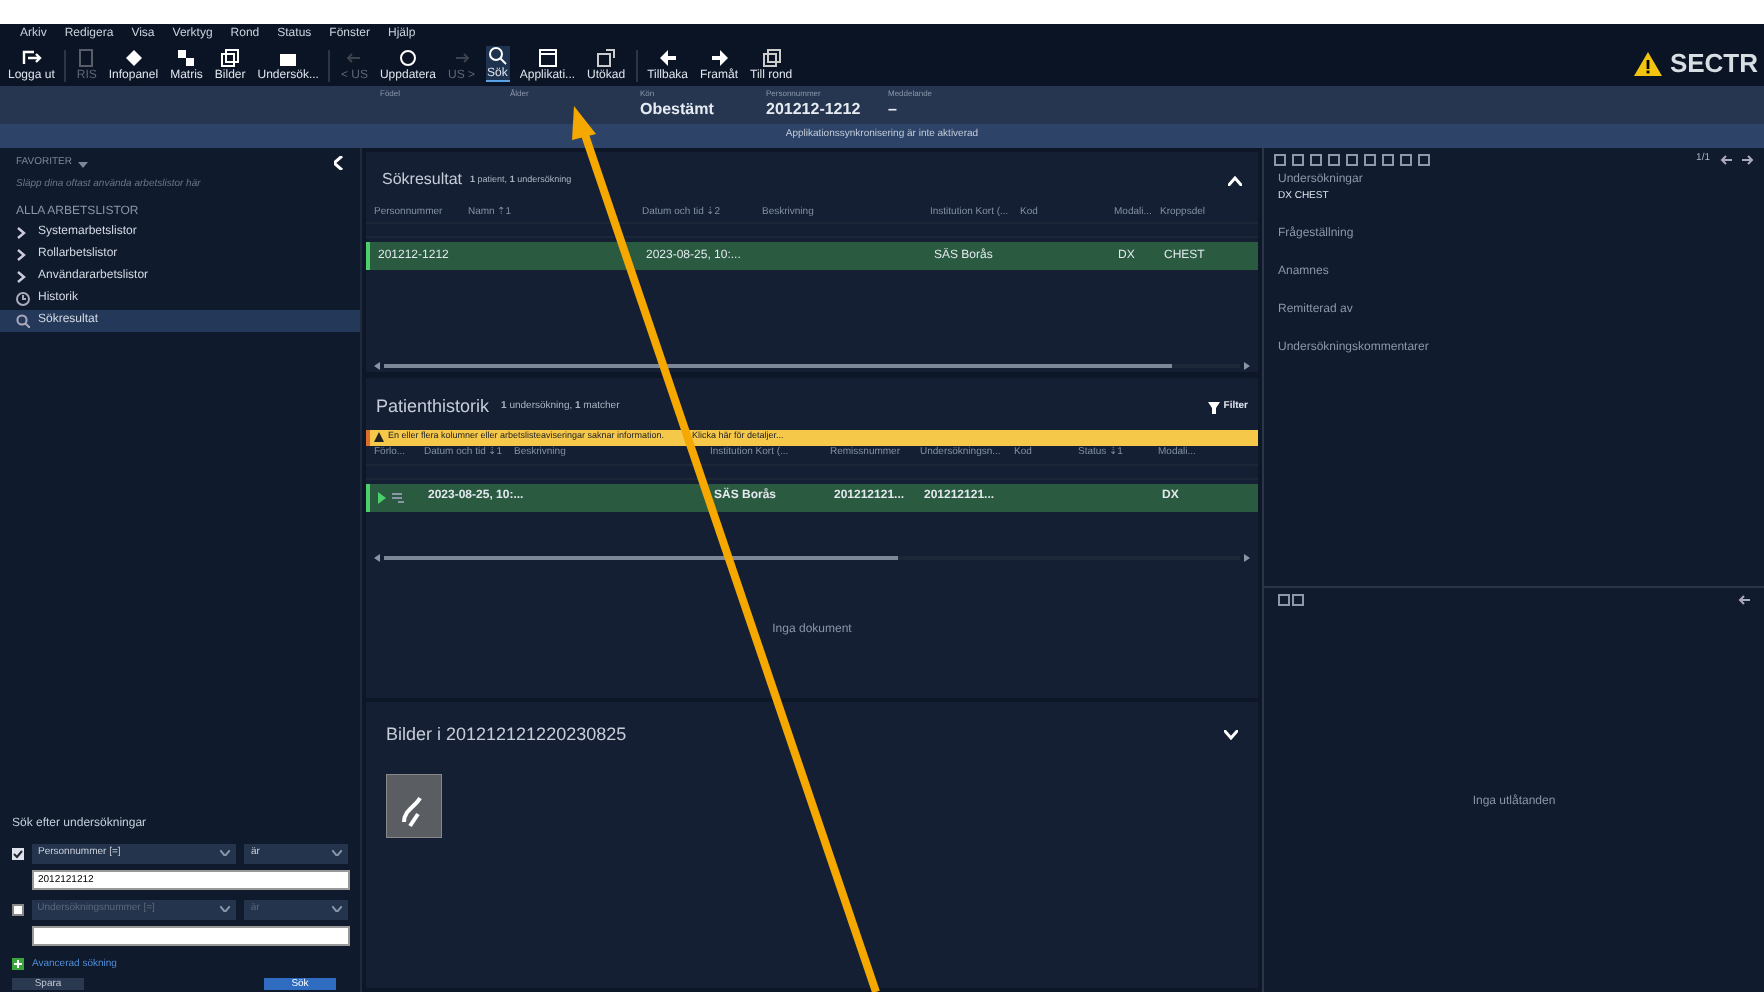 Image resolution: width=1764 pixels, height=992 pixels. I want to click on play-icon, so click(392, 497).